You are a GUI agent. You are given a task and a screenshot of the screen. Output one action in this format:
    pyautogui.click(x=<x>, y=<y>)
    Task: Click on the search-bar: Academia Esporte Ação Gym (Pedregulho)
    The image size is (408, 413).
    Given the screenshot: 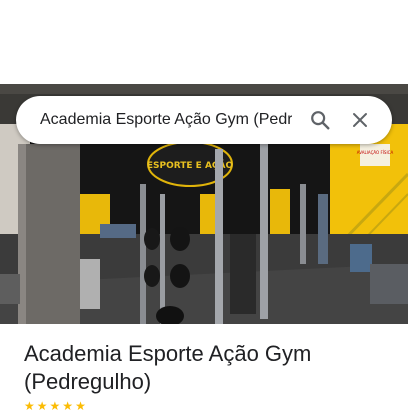 What is the action you would take?
    pyautogui.click(x=204, y=120)
    